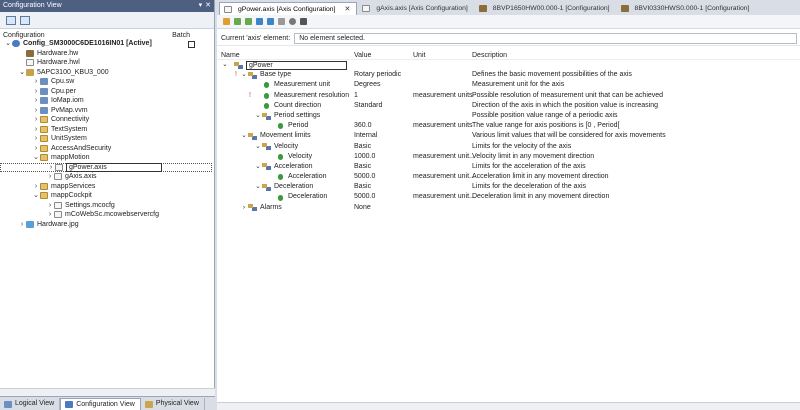 The image size is (800, 410). Describe the element at coordinates (107, 92) in the screenshot. I see `tree-item: › Cpu.per` at that location.